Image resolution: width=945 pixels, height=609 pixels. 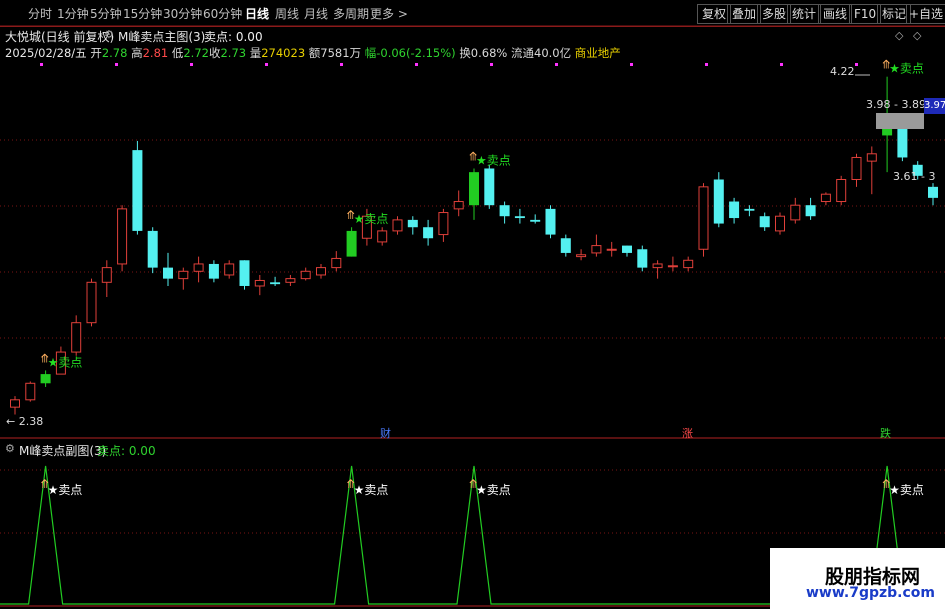 I want to click on sub-indicator-name: M峰卖点副图(3), so click(x=63, y=451).